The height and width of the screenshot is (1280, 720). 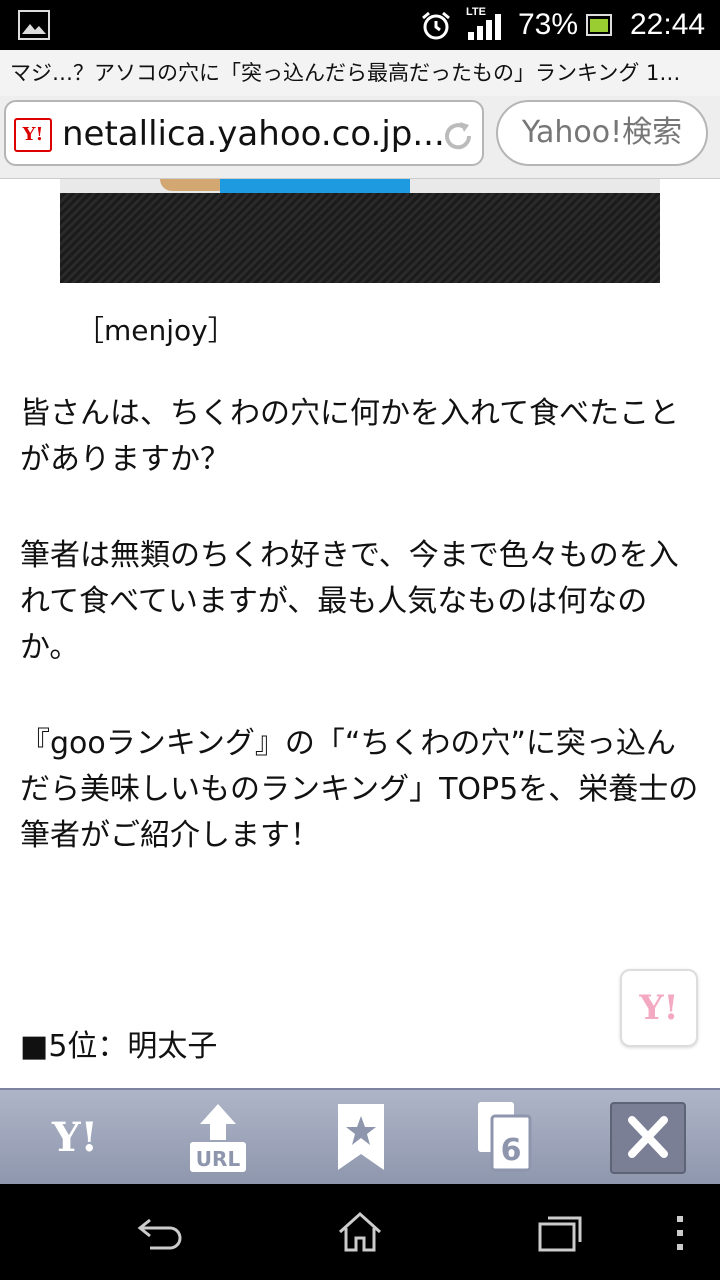 What do you see at coordinates (160, 1232) in the screenshot?
I see `back-icon` at bounding box center [160, 1232].